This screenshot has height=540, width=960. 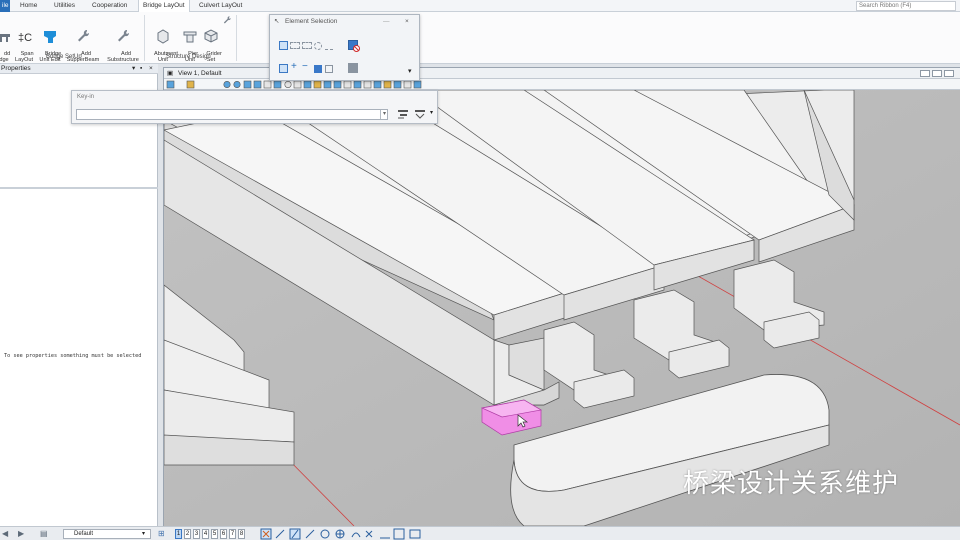 I want to click on svg-text: ‡C, so click(x=25, y=38).